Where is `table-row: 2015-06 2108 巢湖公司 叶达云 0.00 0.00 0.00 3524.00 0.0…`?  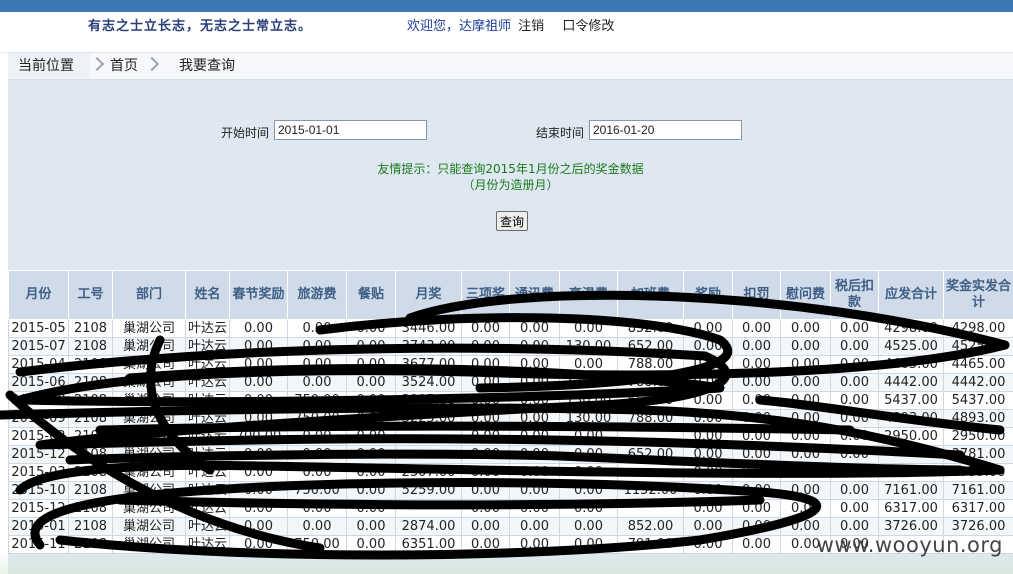 table-row: 2015-06 2108 巢湖公司 叶达云 0.00 0.00 0.00 3524.00 0.0… is located at coordinates (510, 382).